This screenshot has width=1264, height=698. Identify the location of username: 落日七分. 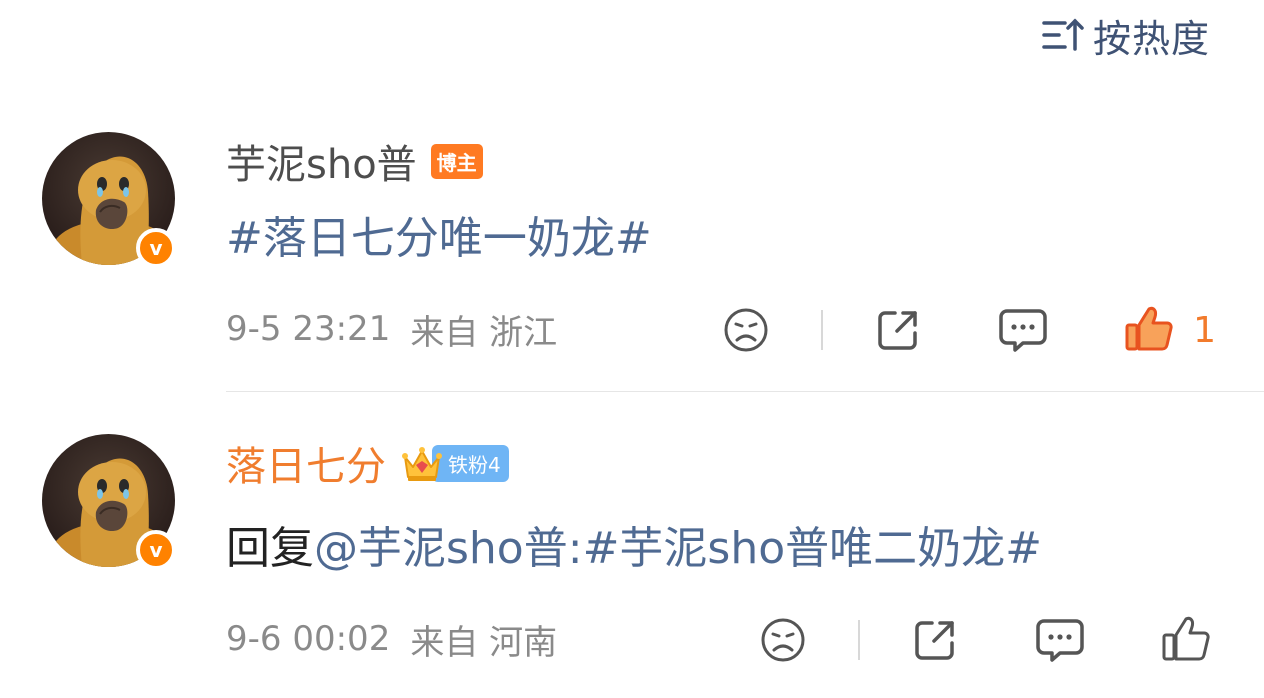
(306, 463).